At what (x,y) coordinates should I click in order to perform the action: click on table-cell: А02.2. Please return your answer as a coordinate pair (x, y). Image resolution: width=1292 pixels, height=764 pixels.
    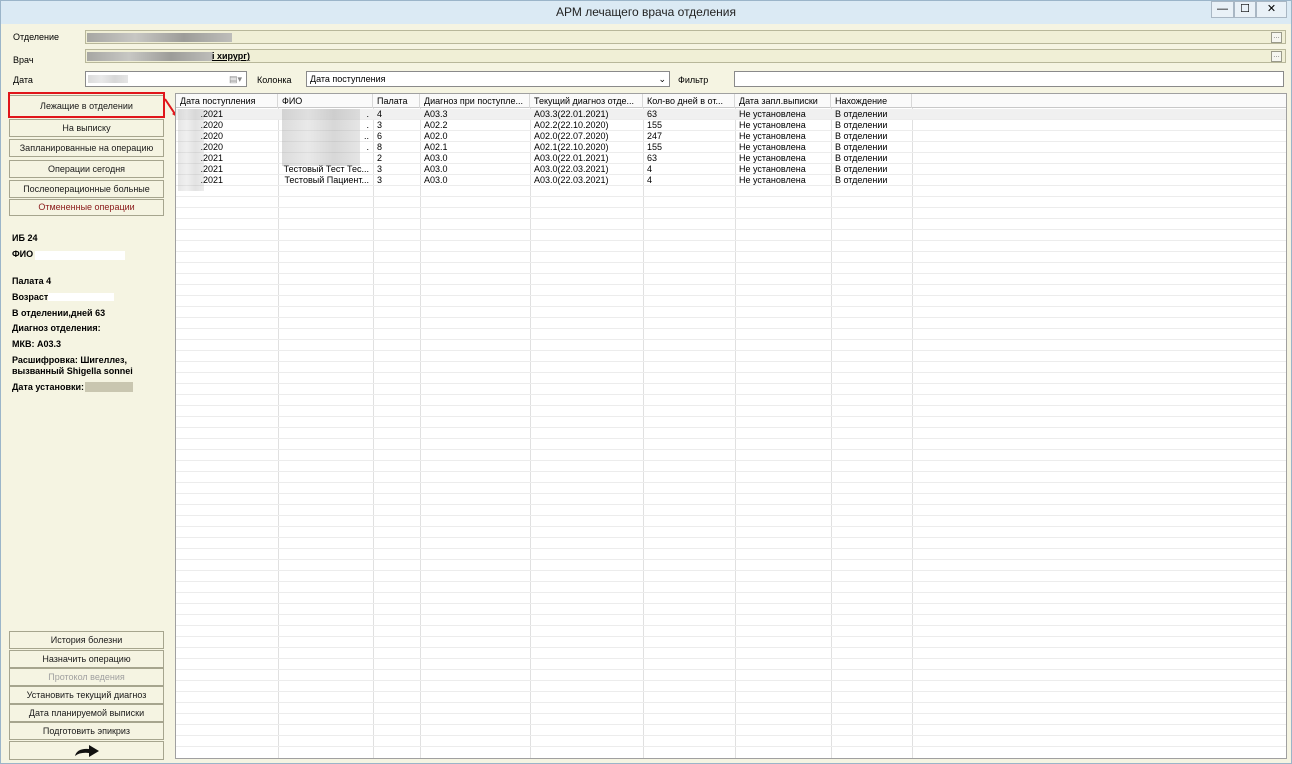
    Looking at the image, I should click on (436, 125).